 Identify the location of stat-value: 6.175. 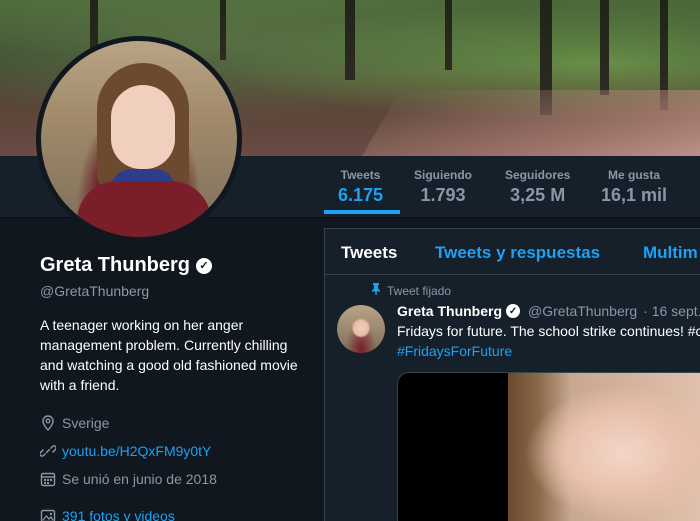
(361, 195).